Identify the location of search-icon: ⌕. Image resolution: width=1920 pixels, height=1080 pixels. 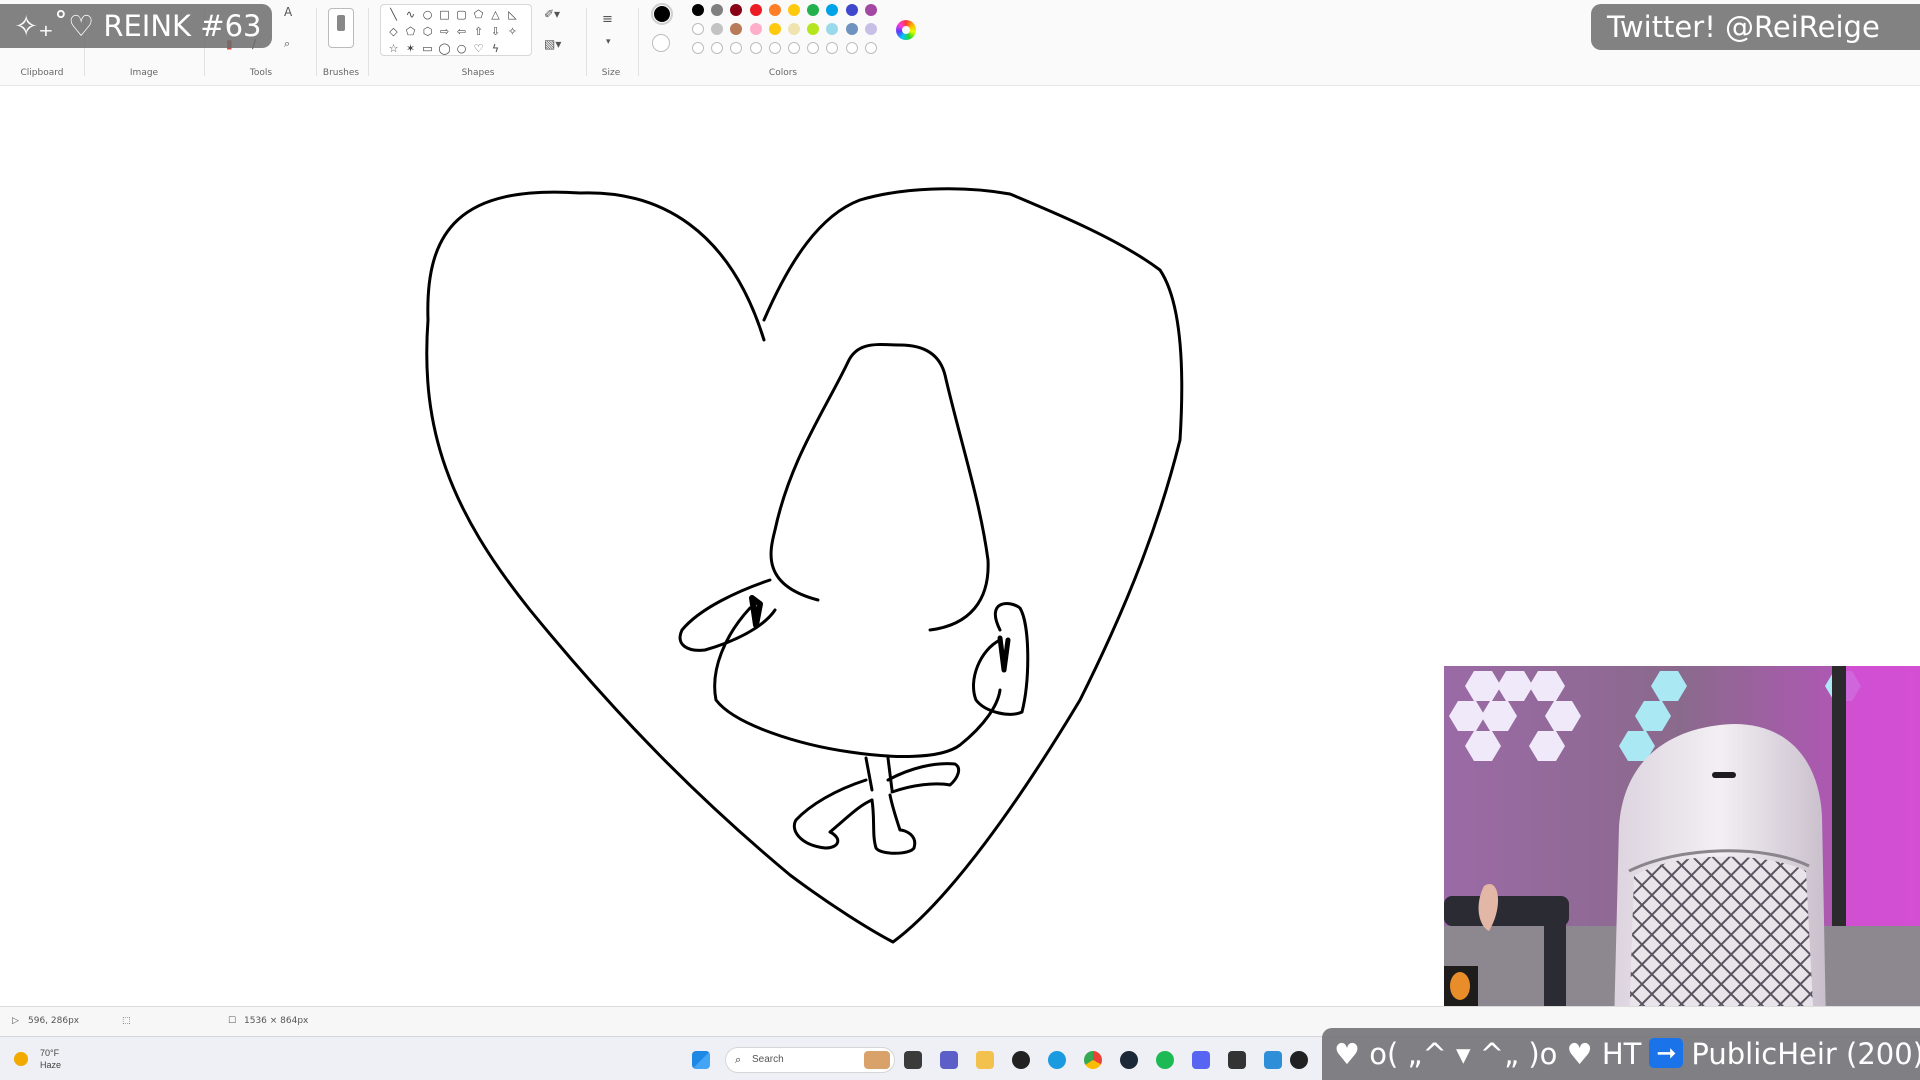
(738, 1060).